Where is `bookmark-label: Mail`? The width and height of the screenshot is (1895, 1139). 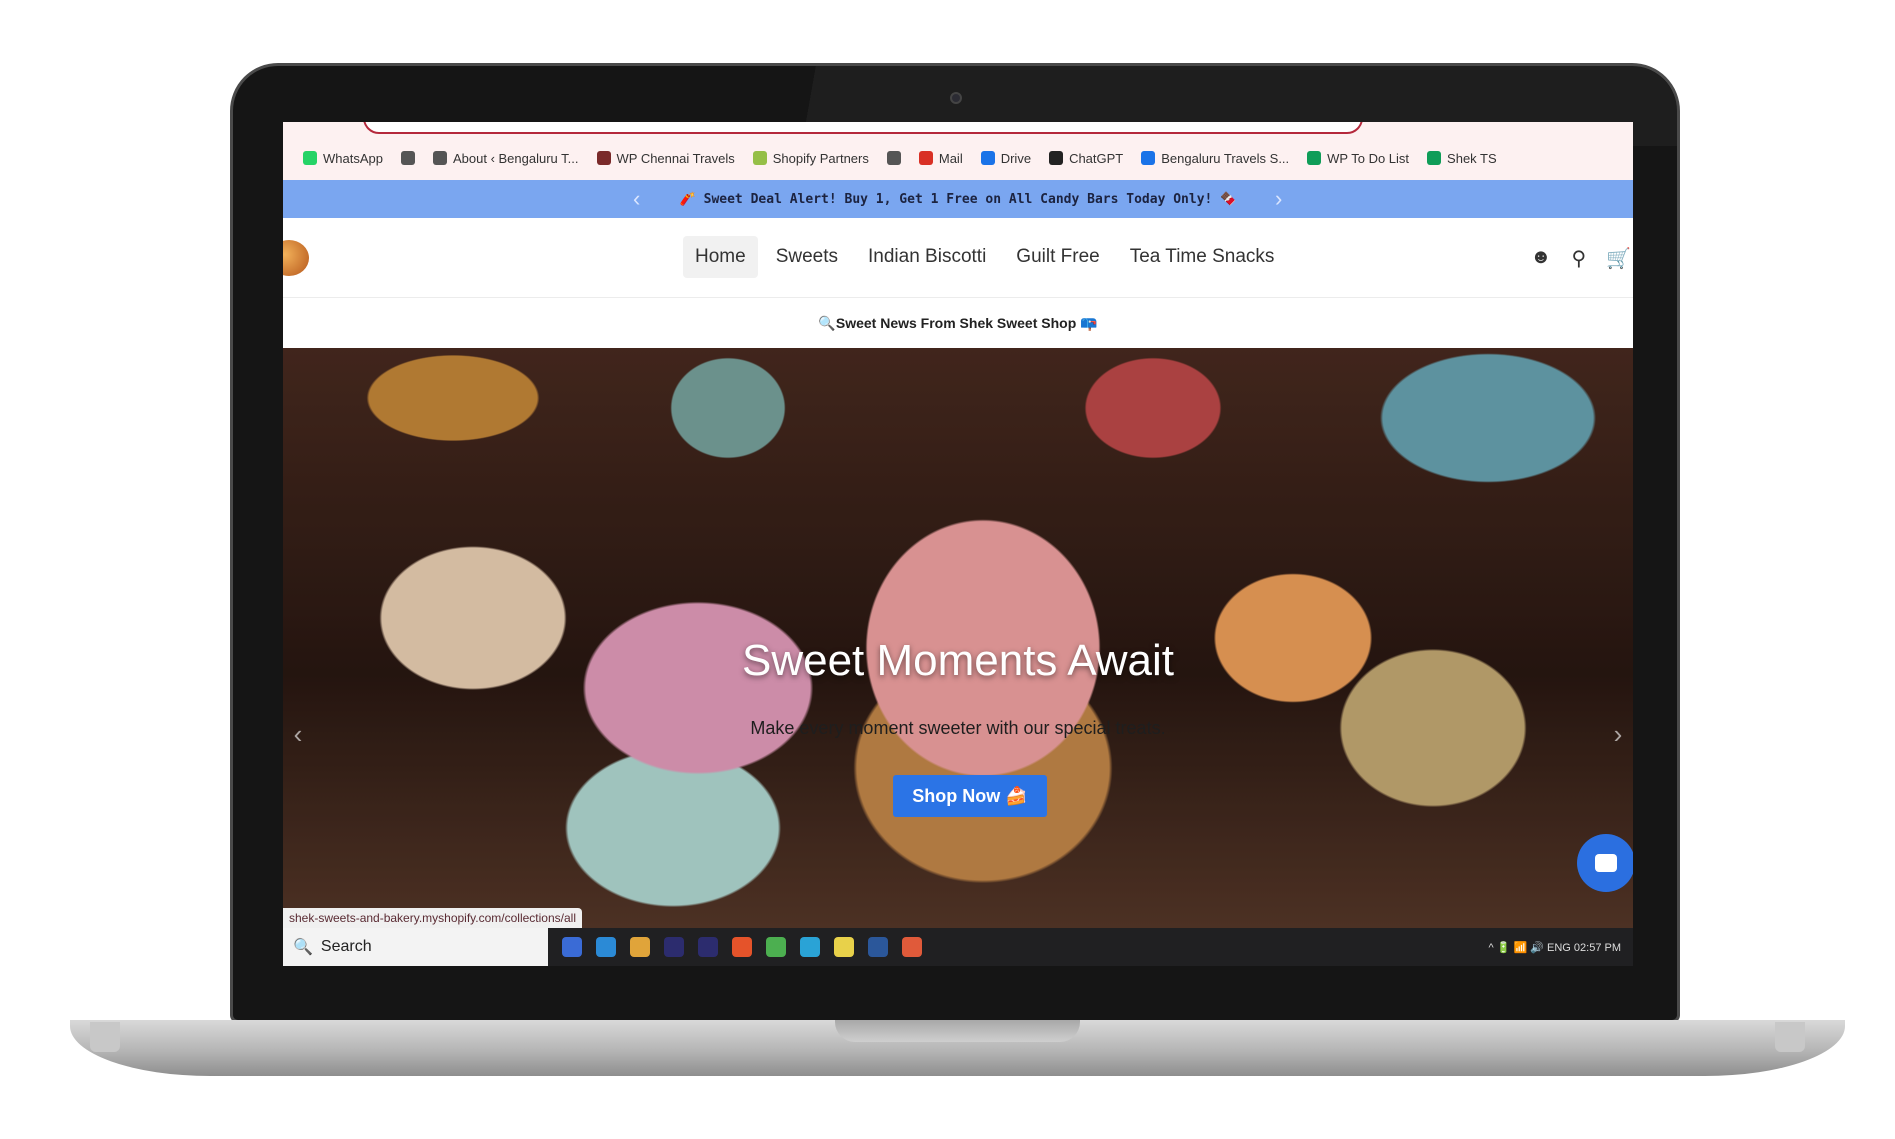
bookmark-label: Mail is located at coordinates (950, 158).